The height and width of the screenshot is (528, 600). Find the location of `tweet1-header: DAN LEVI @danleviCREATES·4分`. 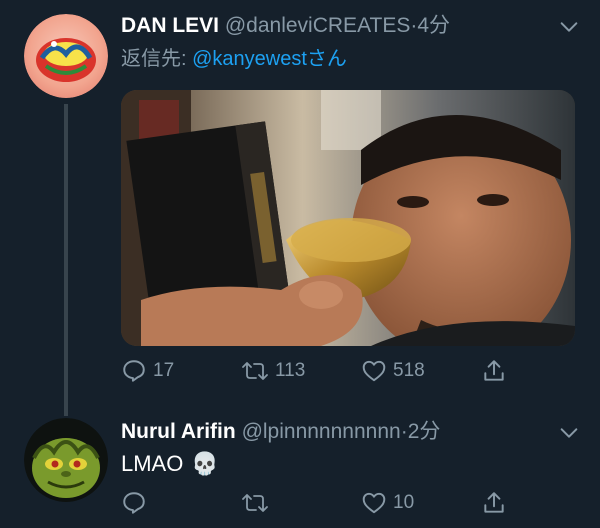

tweet1-header: DAN LEVI @danleviCREATES·4分 is located at coordinates (285, 26).